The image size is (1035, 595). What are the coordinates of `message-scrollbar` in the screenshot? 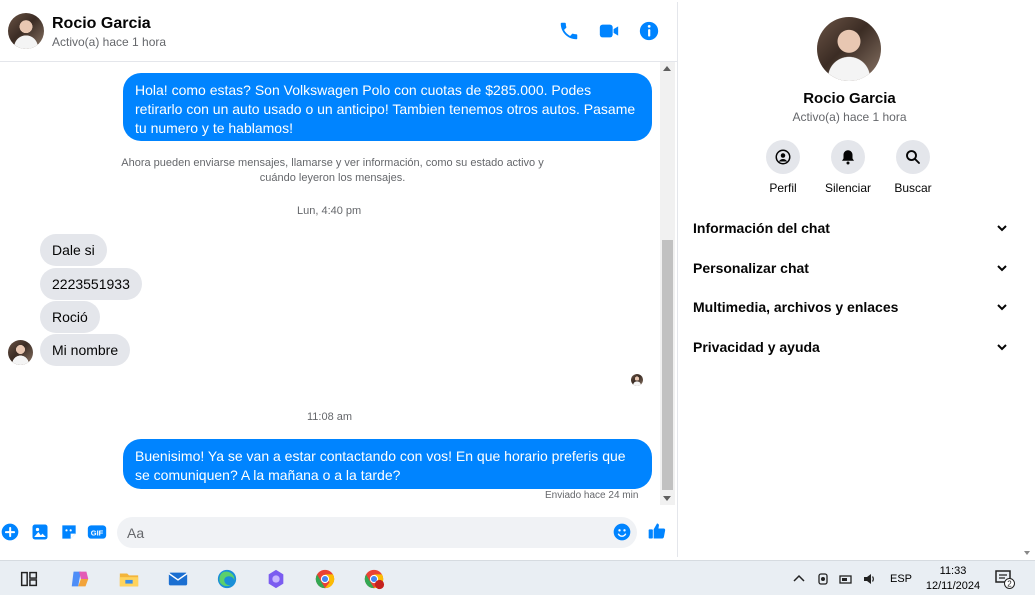 It's located at (667, 283).